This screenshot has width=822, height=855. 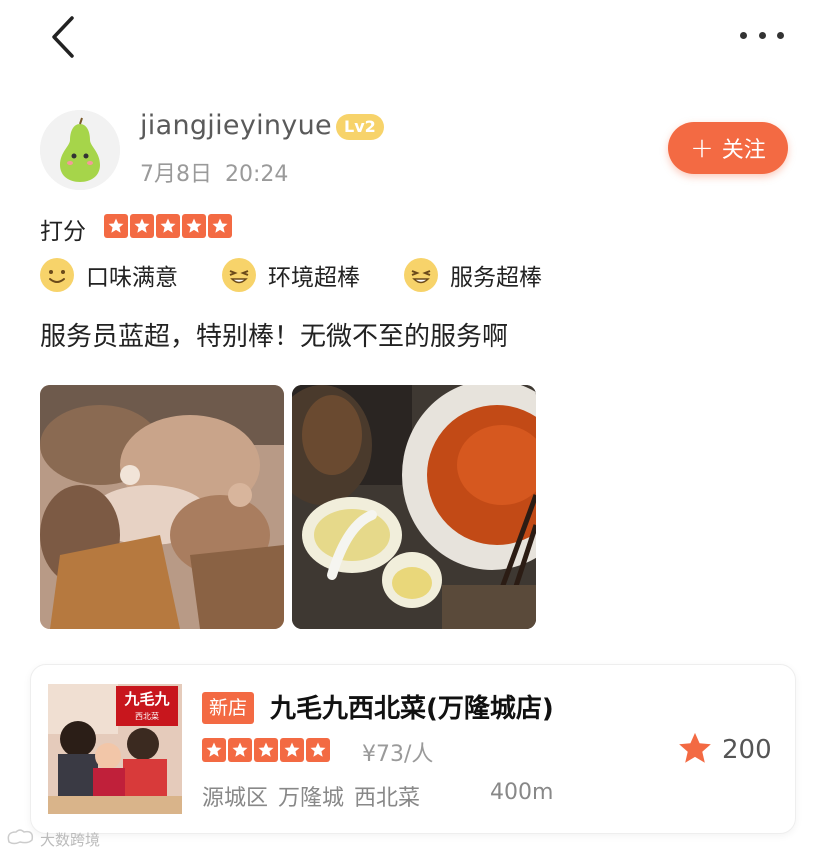 I want to click on new-shop-badge: 新店, so click(x=228, y=708).